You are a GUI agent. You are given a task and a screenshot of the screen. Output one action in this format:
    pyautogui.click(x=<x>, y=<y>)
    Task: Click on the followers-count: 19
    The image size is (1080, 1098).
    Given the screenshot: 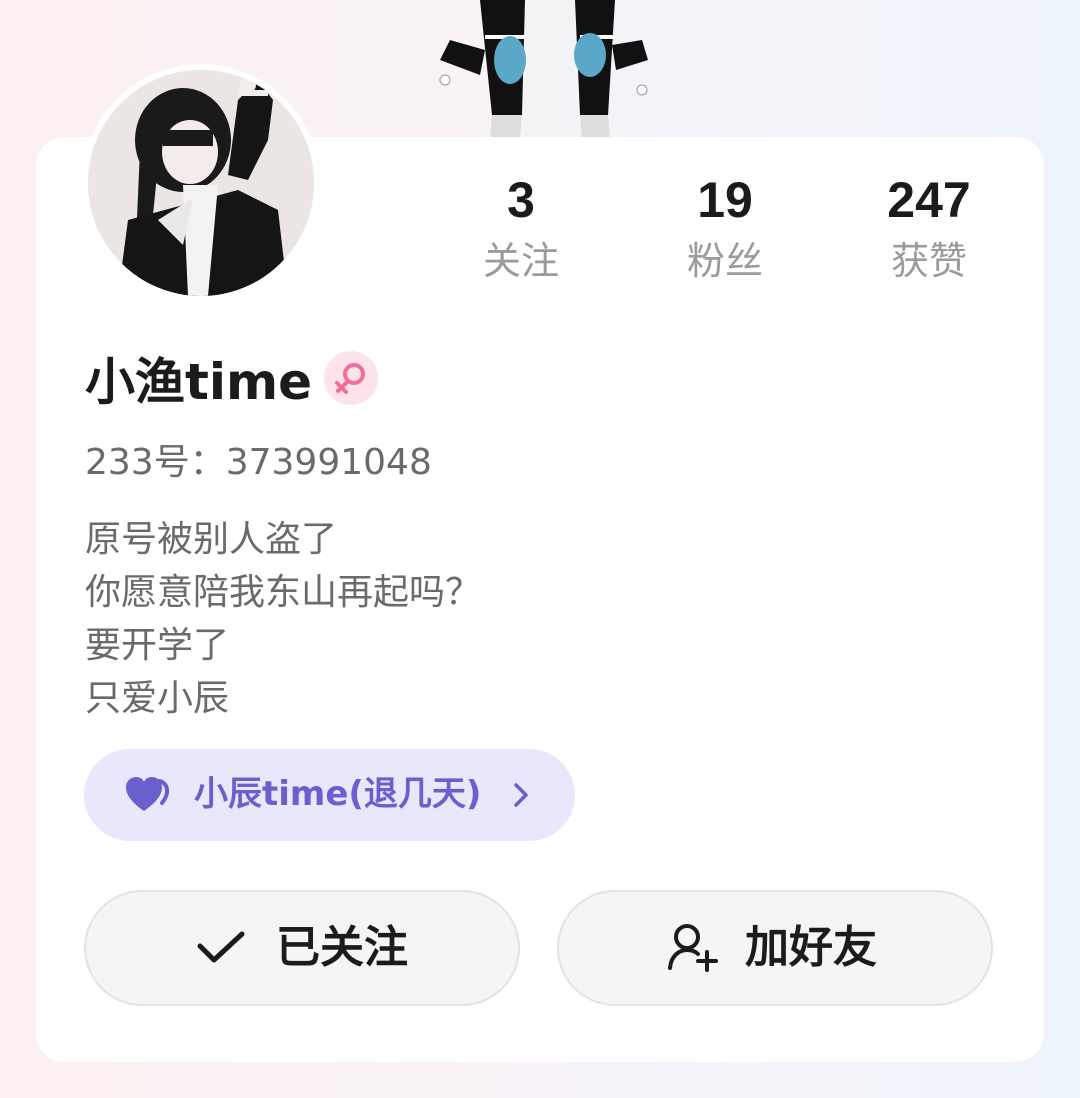 What is the action you would take?
    pyautogui.click(x=725, y=200)
    